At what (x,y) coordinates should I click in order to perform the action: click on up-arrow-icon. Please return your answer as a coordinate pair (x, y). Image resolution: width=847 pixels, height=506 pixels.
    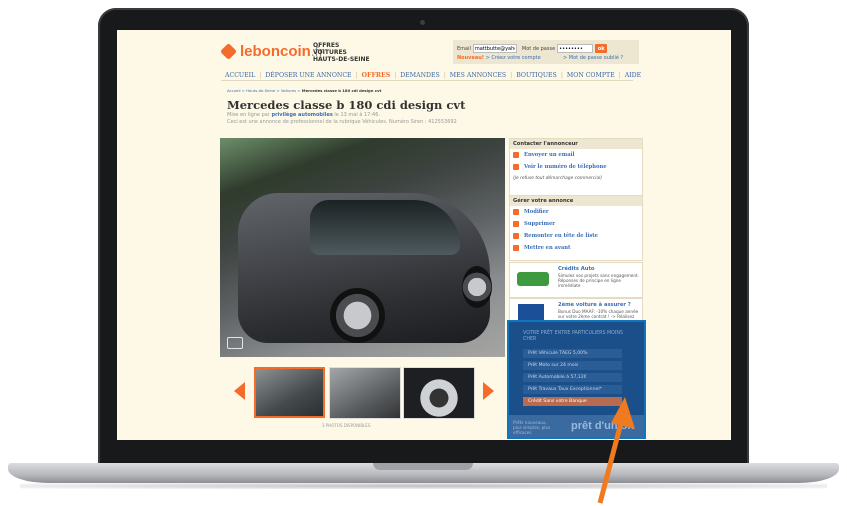
    Looking at the image, I should click on (516, 236).